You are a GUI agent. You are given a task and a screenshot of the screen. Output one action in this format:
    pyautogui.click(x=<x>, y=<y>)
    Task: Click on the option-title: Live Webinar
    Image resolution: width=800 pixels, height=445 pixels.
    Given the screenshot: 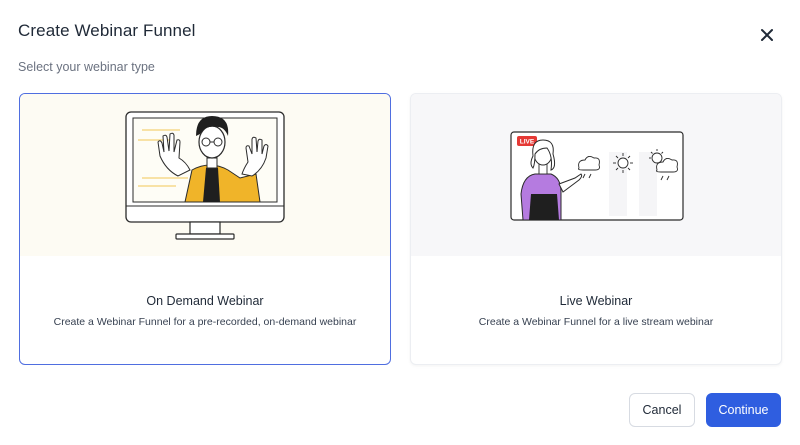 What is the action you would take?
    pyautogui.click(x=596, y=301)
    